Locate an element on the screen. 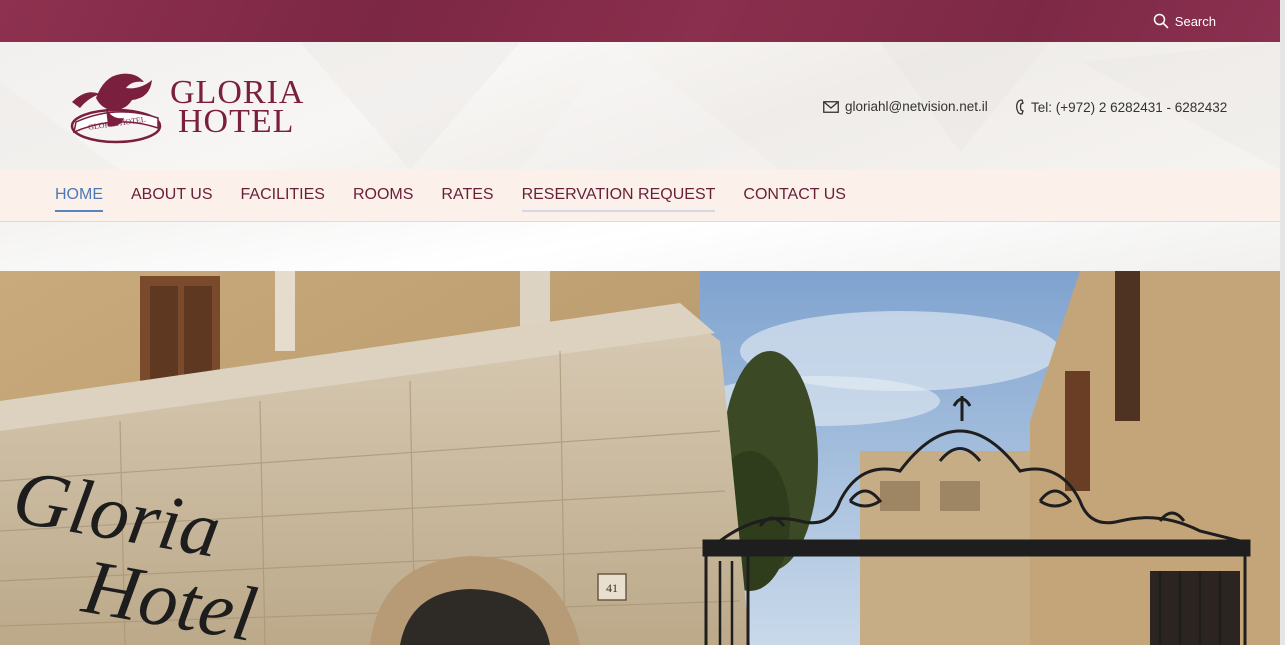 The image size is (1285, 645). logo-wordmark: GLORIA HOTEL is located at coordinates (237, 108).